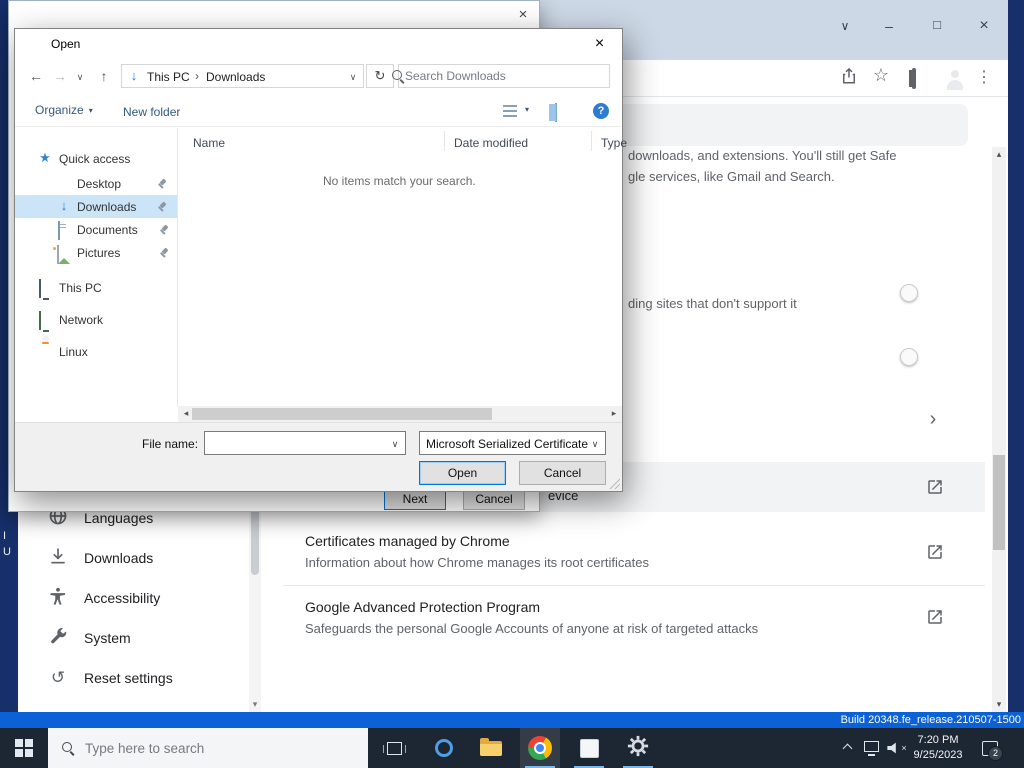 The height and width of the screenshot is (768, 1024). Describe the element at coordinates (494, 76) in the screenshot. I see `search-downloads-input` at that location.